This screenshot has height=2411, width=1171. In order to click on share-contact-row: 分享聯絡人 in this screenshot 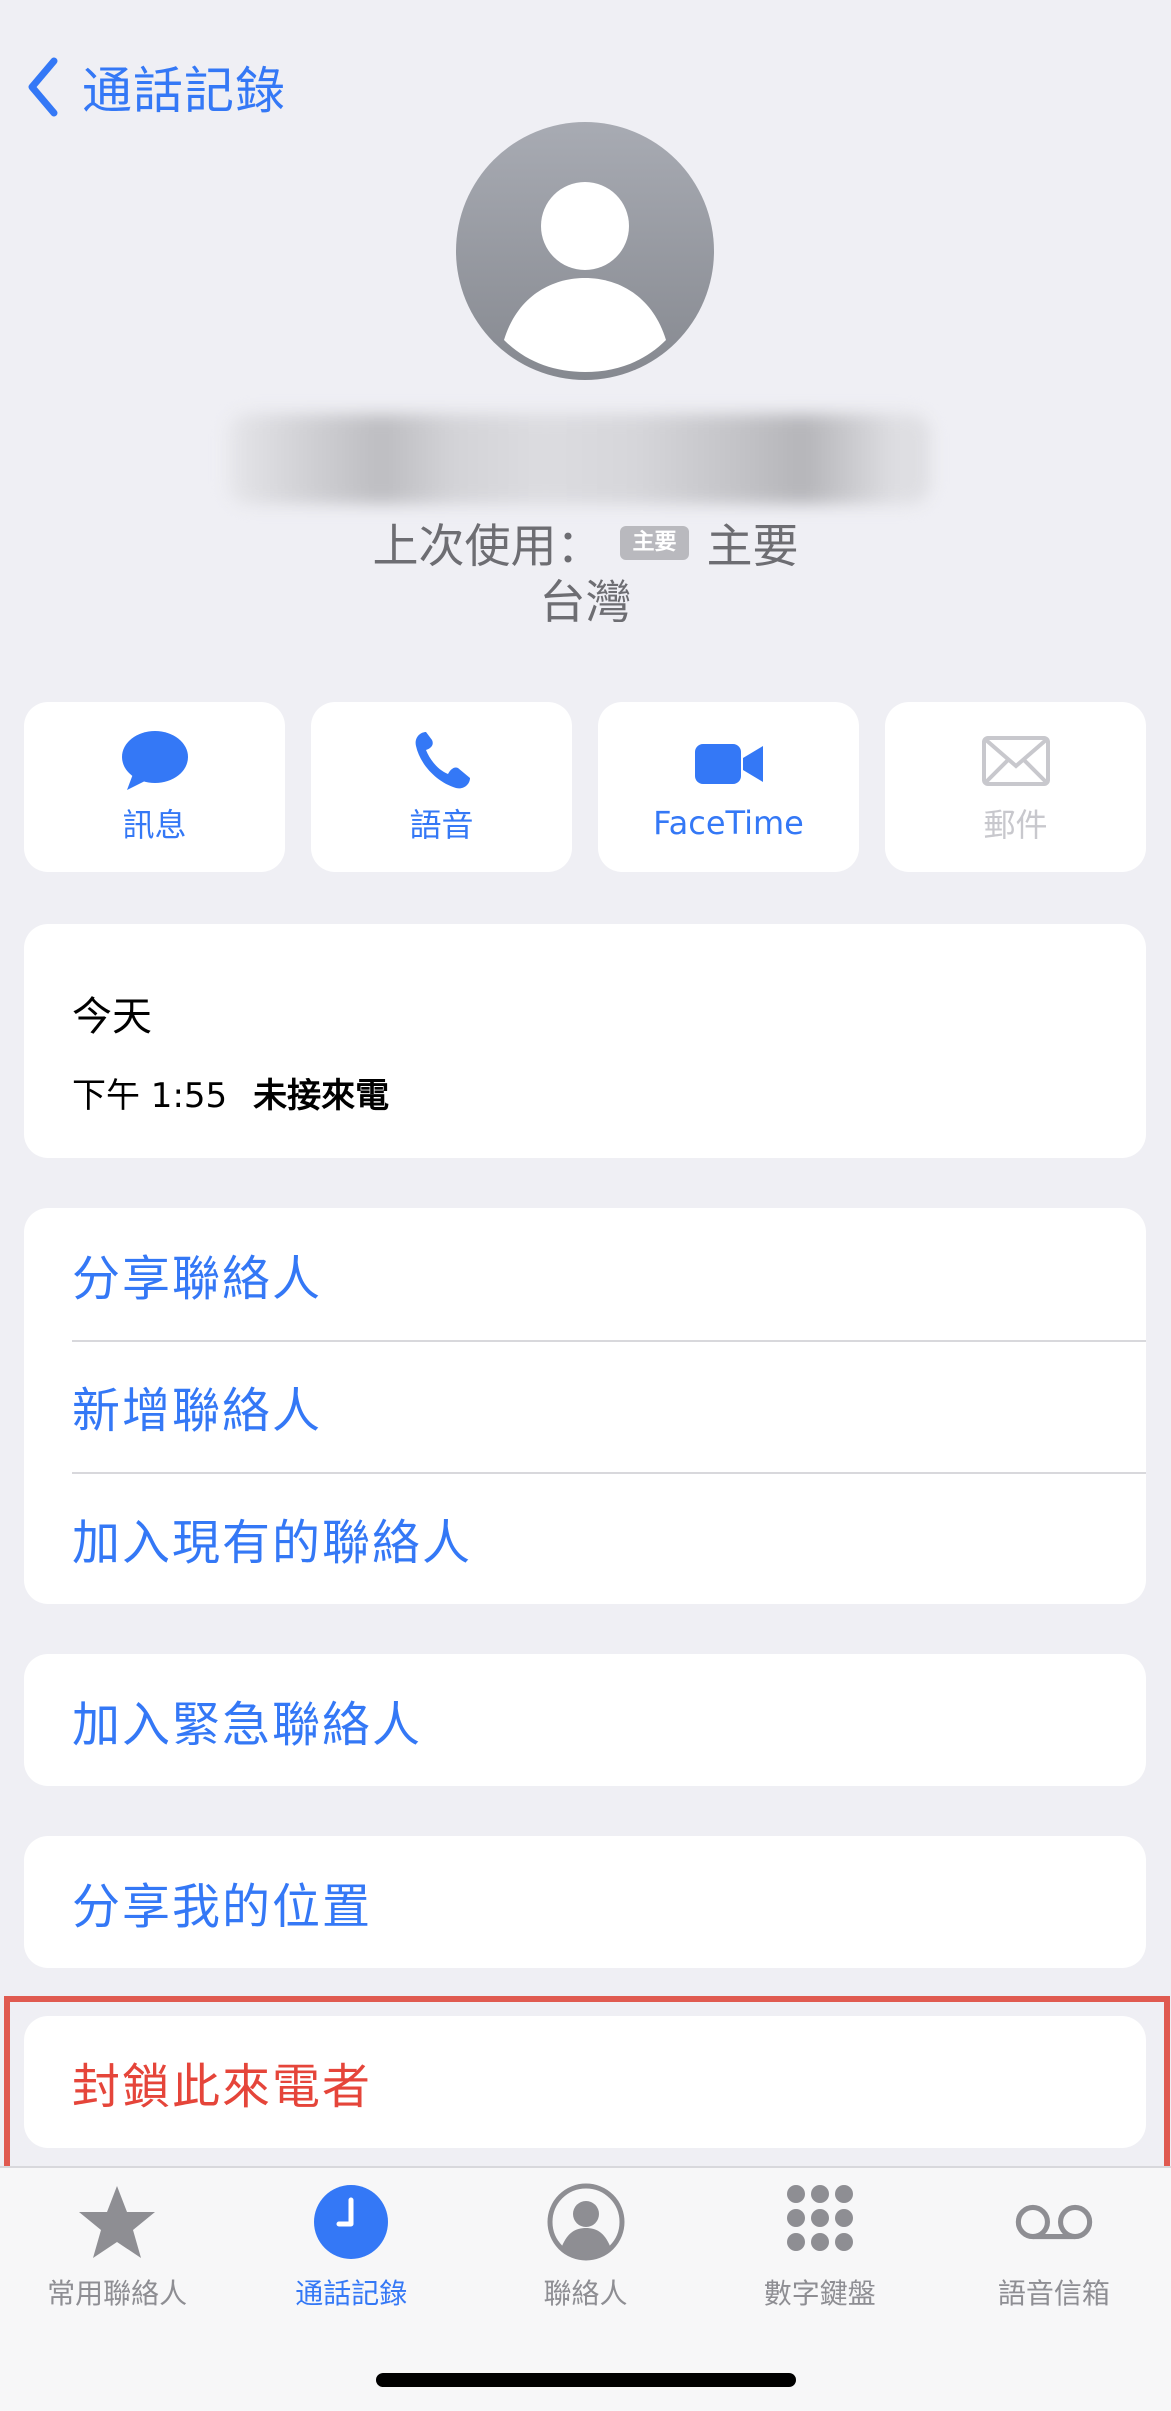, I will do `click(585, 1274)`.